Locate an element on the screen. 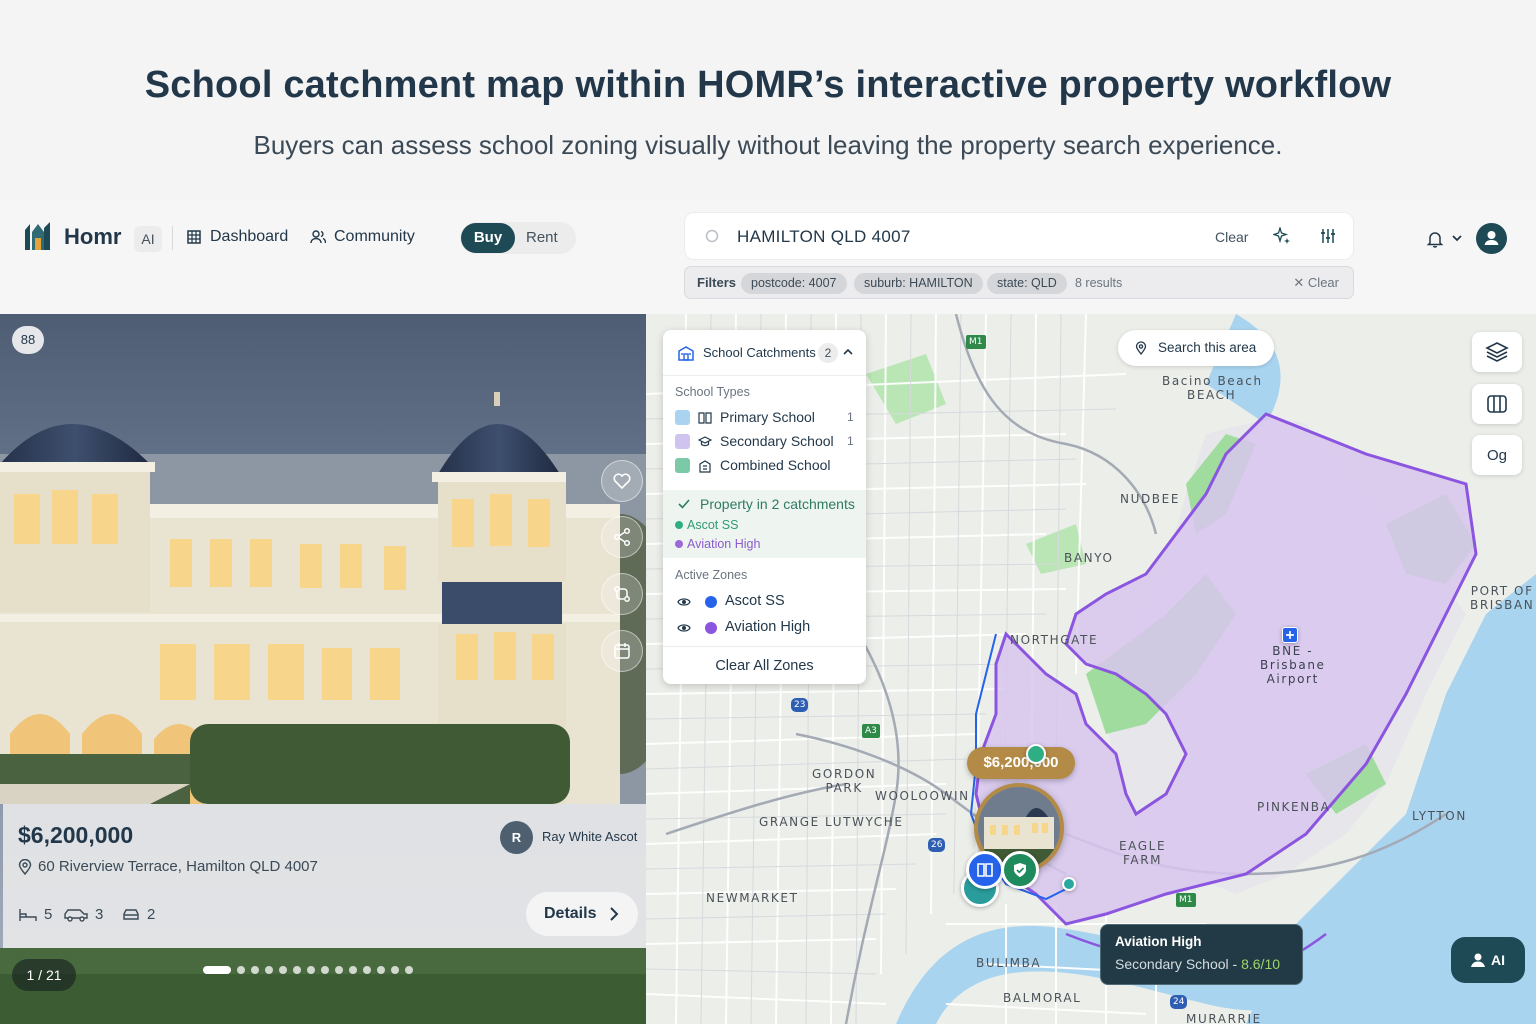  schedule-button is located at coordinates (622, 651).